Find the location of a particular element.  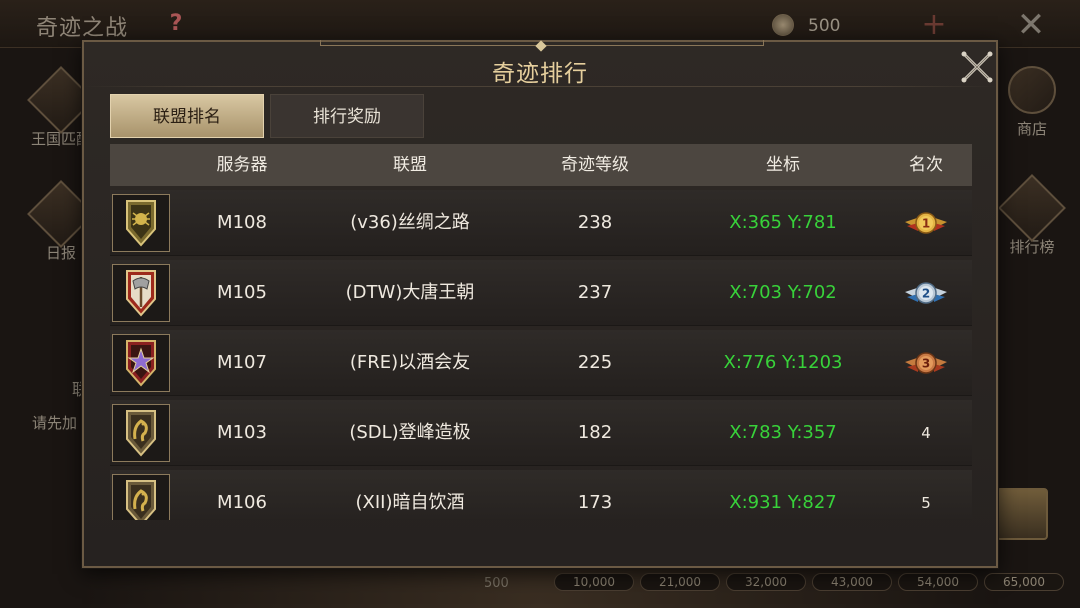

bottom-value: 500 is located at coordinates (496, 583).